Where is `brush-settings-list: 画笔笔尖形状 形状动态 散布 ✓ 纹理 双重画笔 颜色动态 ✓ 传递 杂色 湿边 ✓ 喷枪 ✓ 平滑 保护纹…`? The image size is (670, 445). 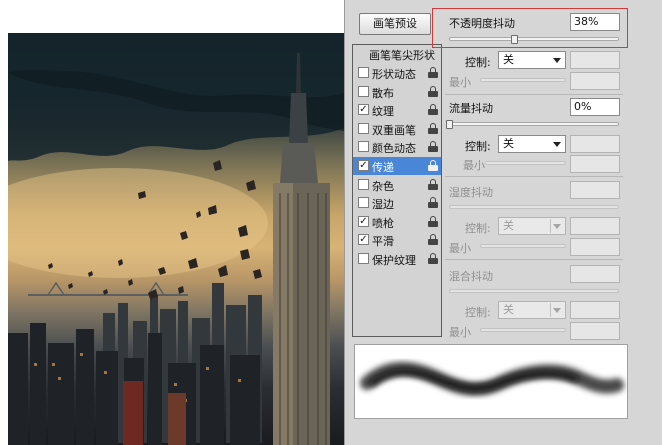
brush-settings-list: 画笔笔尖形状 形状动态 散布 ✓ 纹理 双重画笔 颜色动态 ✓ 传递 杂色 湿边 ✓ 喷枪 ✓ 平滑 保护纹… is located at coordinates (397, 190).